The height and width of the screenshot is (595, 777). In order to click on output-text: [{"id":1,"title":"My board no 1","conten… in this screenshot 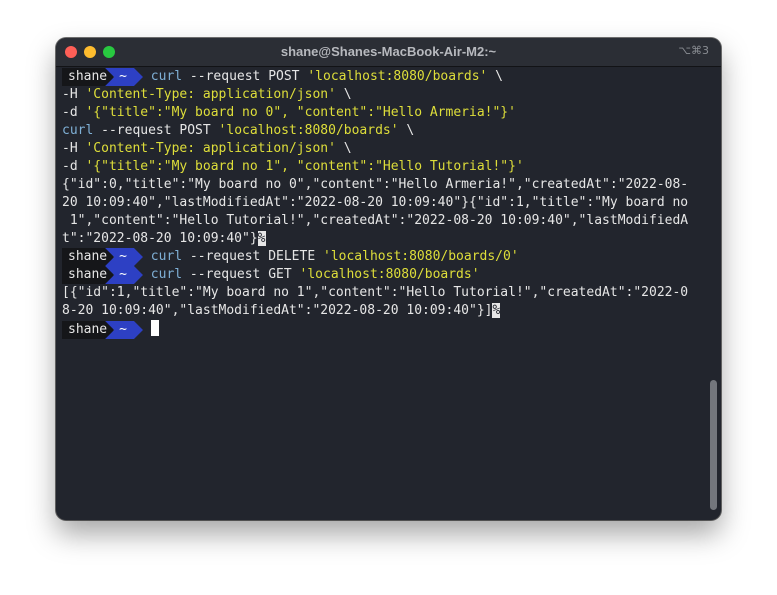, I will do `click(375, 301)`.